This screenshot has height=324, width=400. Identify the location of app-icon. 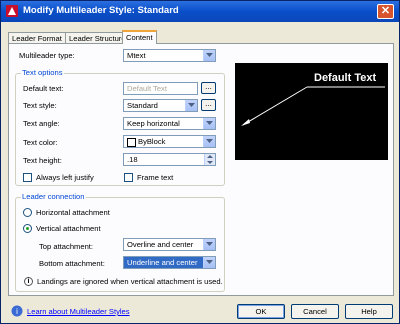
(12, 11).